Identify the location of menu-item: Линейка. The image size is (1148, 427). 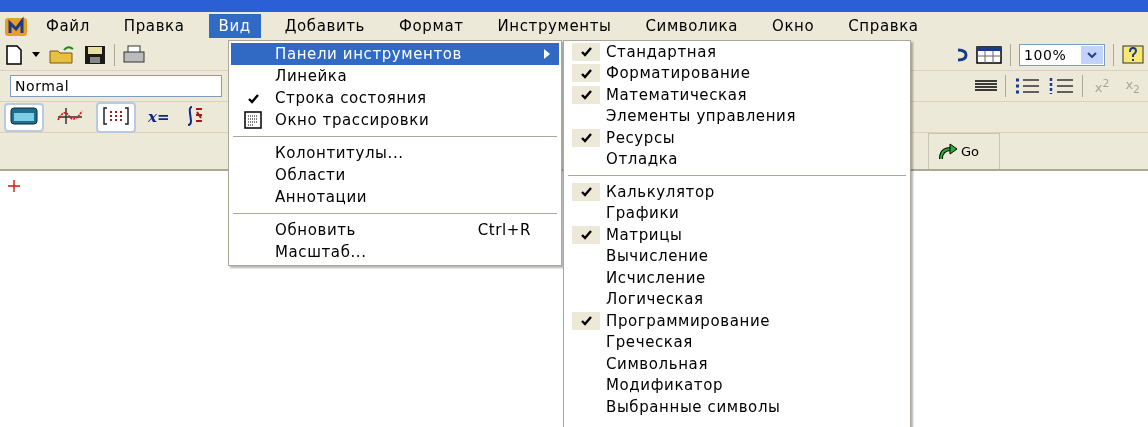
(395, 76).